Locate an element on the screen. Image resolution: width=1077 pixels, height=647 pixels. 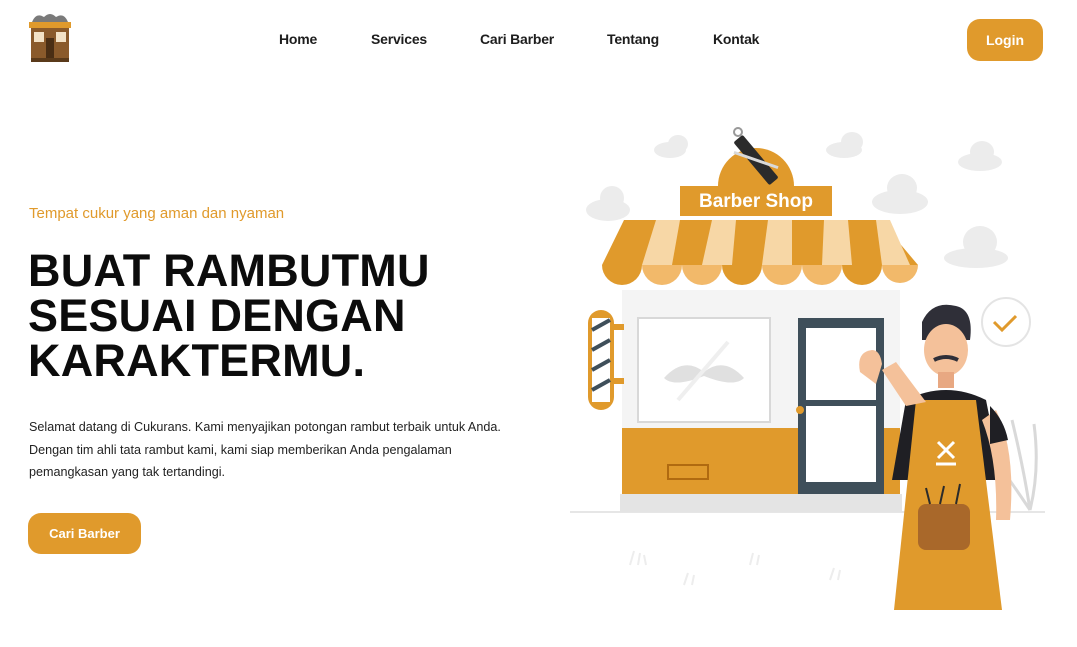
nav-kontak: Kontak is located at coordinates (736, 39).